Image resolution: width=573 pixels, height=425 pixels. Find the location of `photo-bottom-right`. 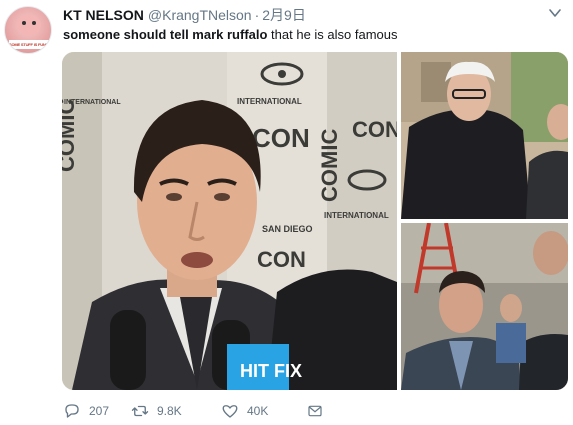

photo-bottom-right is located at coordinates (484, 306).